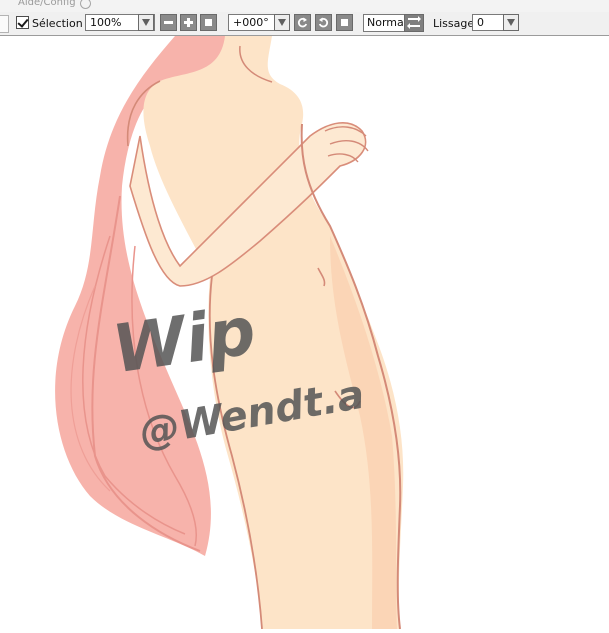 This screenshot has height=633, width=609. I want to click on minus-icon, so click(168, 22).